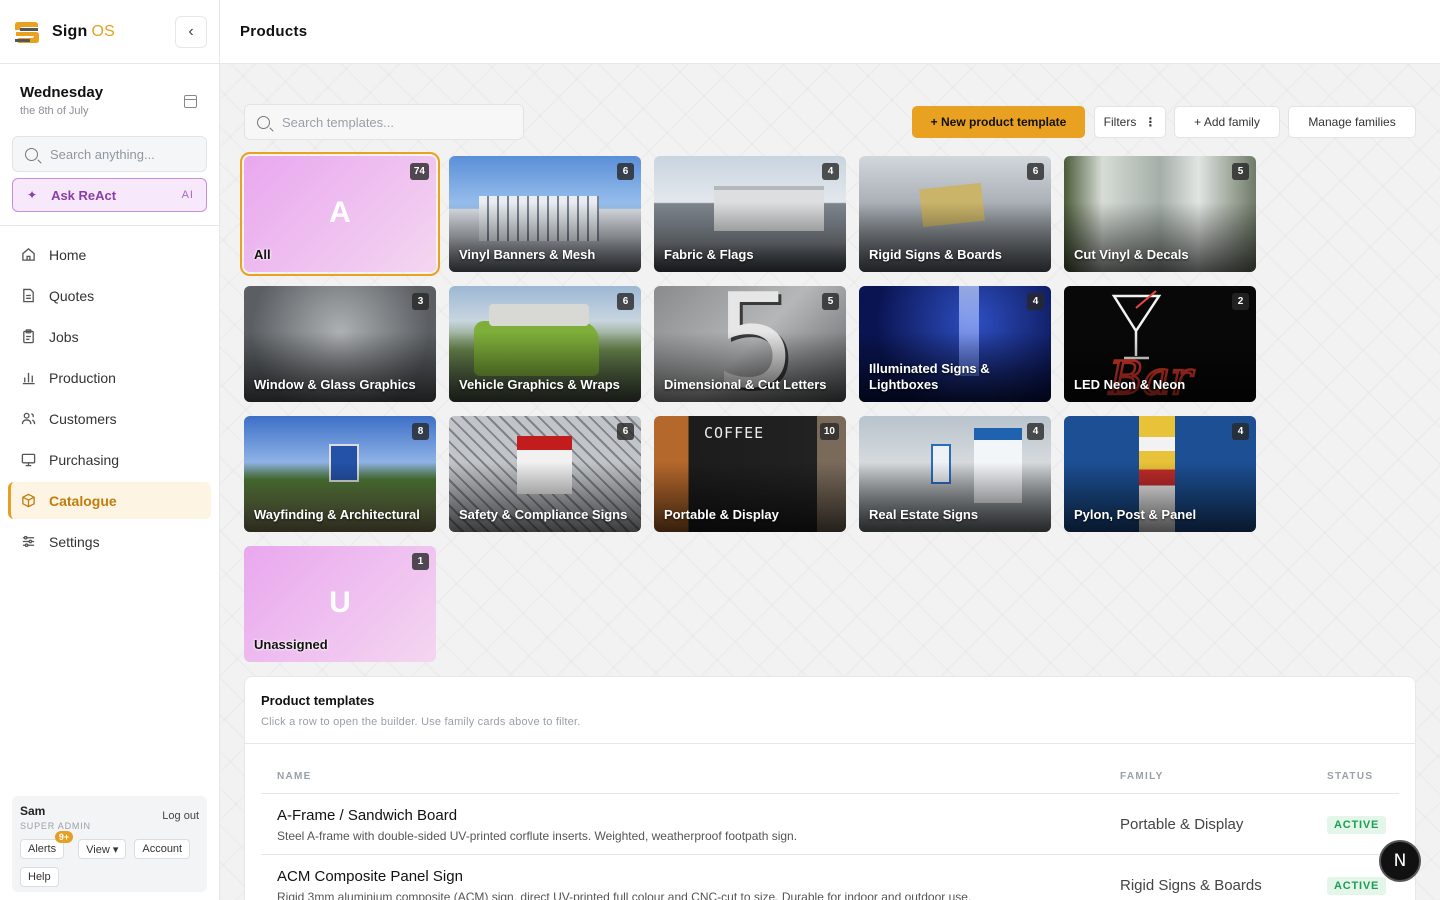 The width and height of the screenshot is (1440, 900). I want to click on date-sub: the 8th of July, so click(54, 111).